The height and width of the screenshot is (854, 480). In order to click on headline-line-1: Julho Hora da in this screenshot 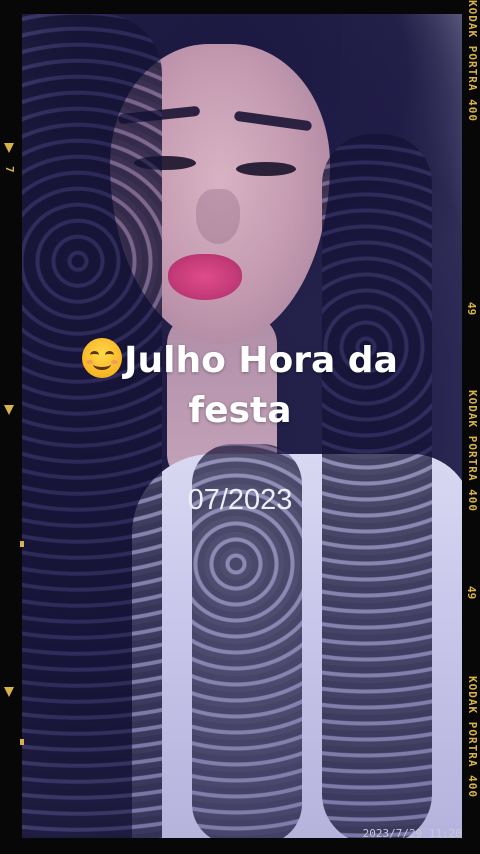, I will do `click(261, 360)`.